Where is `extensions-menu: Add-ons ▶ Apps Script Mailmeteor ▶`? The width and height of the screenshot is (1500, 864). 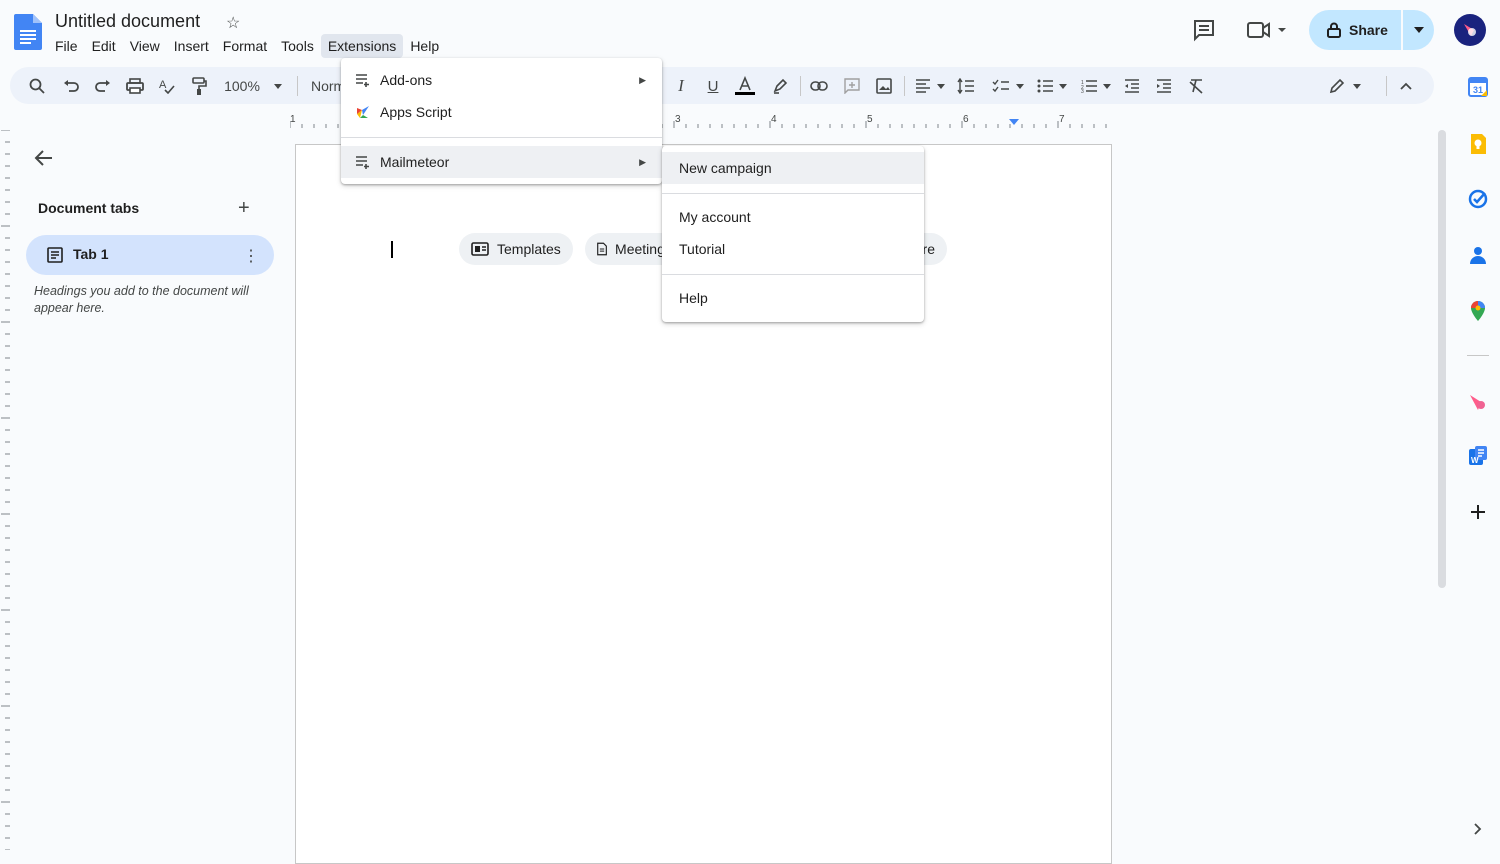 extensions-menu: Add-ons ▶ Apps Script Mailmeteor ▶ is located at coordinates (501, 121).